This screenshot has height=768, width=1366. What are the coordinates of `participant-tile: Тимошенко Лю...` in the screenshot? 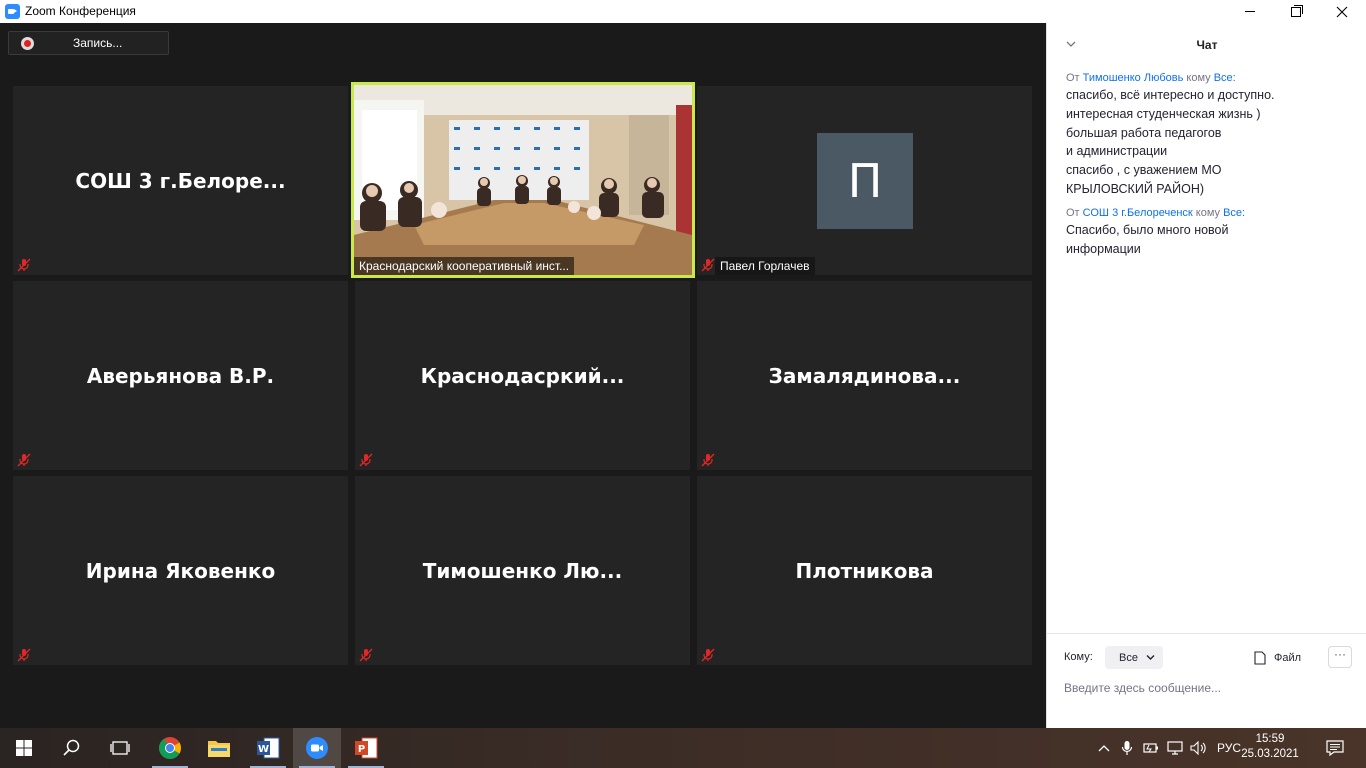 It's located at (522, 570).